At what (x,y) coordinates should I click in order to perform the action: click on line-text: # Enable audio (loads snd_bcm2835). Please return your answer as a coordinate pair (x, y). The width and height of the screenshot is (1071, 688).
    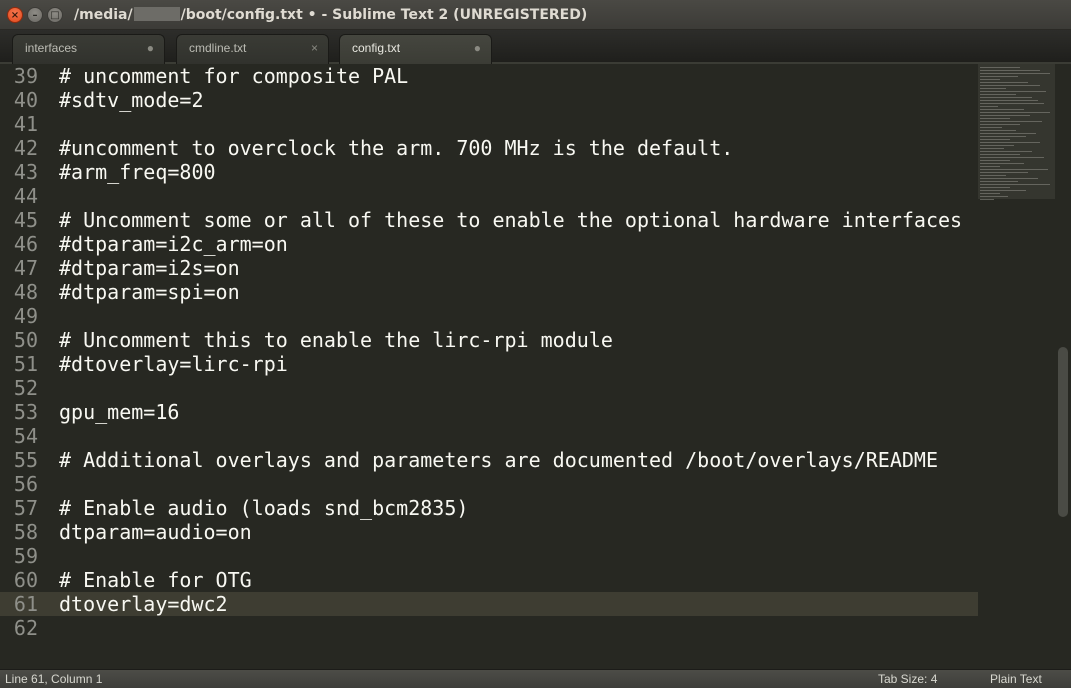
    Looking at the image, I should click on (263, 508).